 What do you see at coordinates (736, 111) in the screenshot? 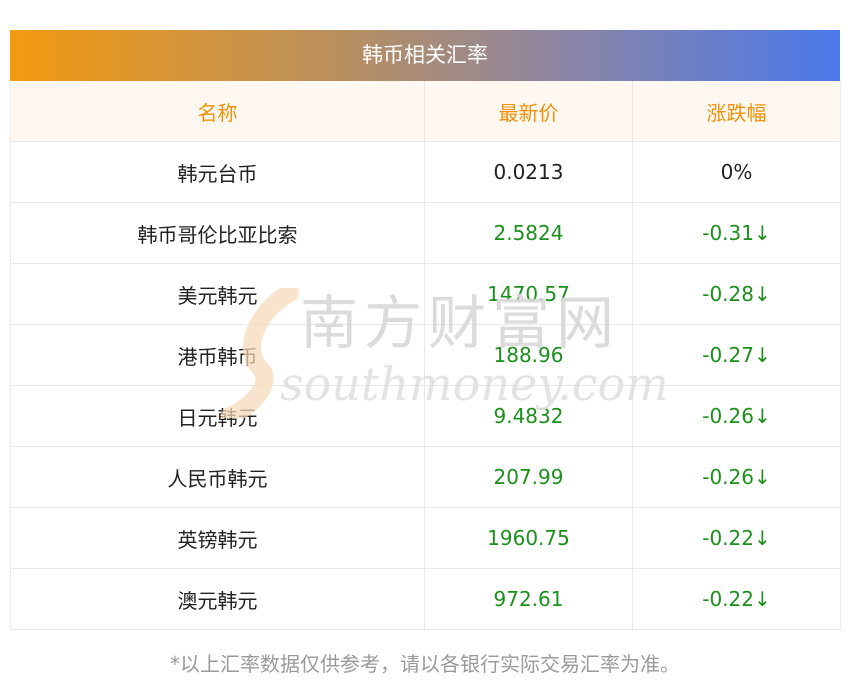
I see `column-header-change: 涨跌幅` at bounding box center [736, 111].